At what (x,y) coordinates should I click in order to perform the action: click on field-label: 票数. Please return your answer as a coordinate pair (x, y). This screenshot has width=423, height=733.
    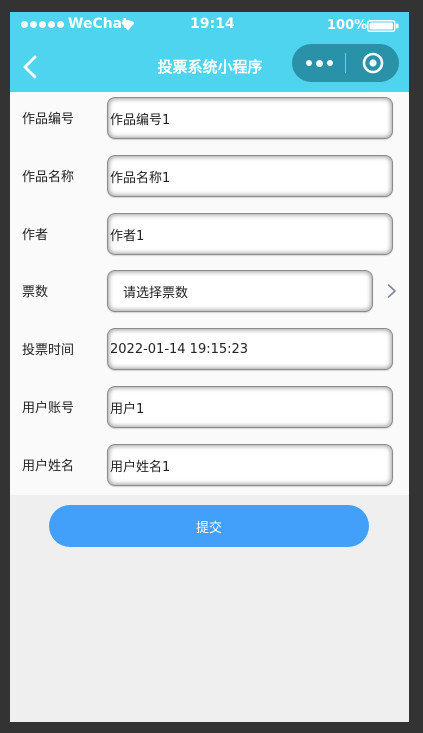
    Looking at the image, I should click on (35, 292).